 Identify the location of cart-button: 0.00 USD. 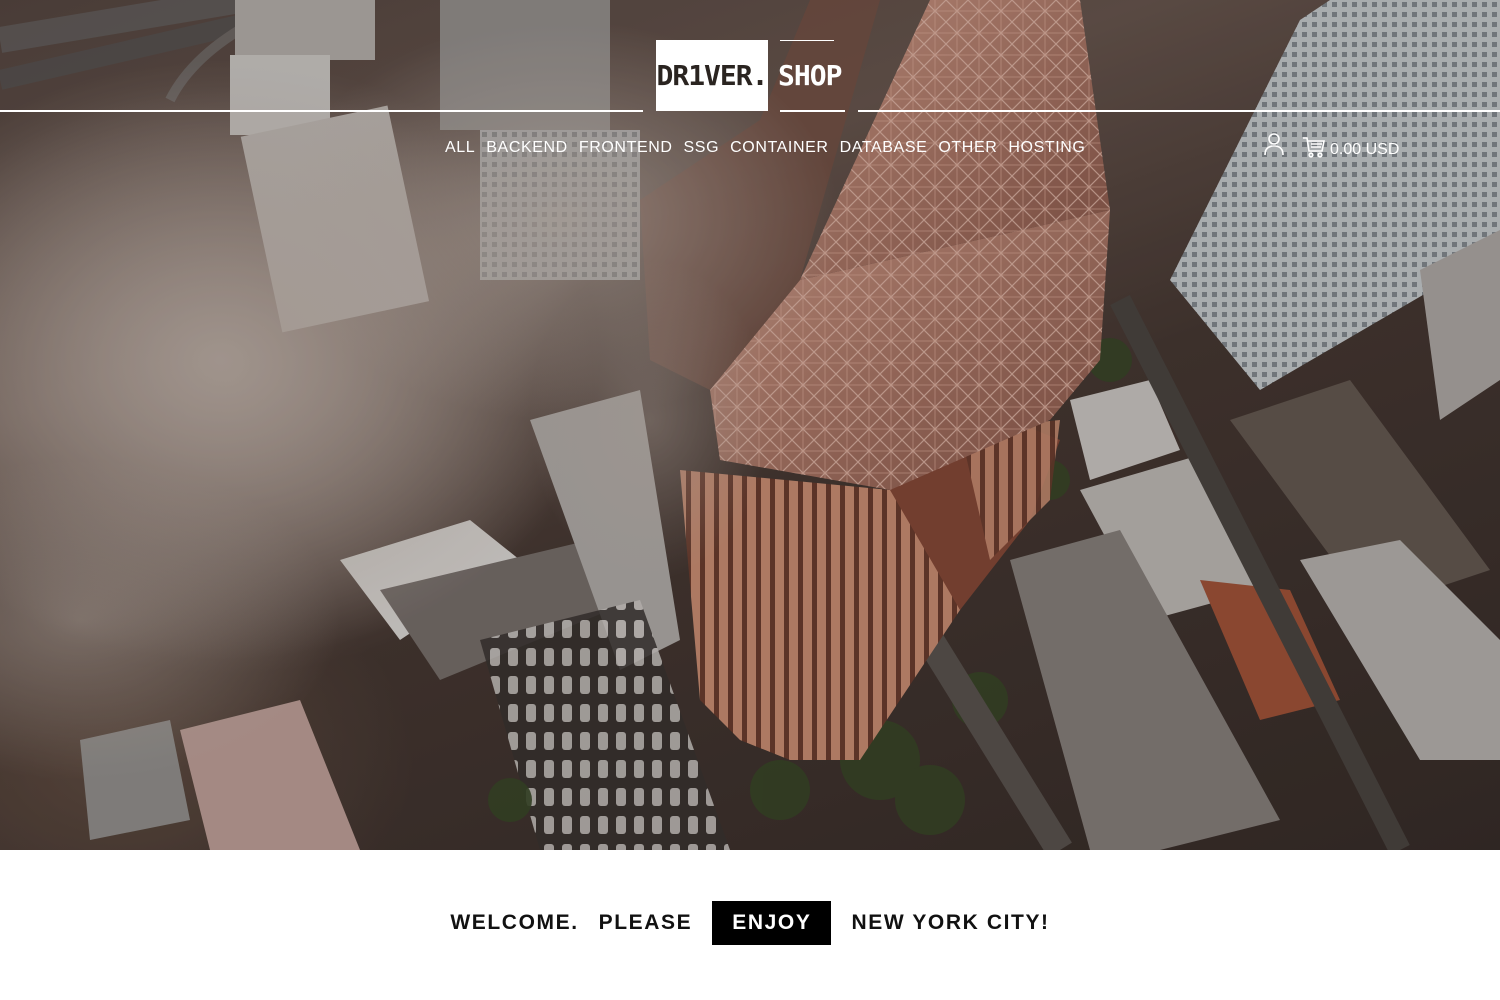
(1350, 149).